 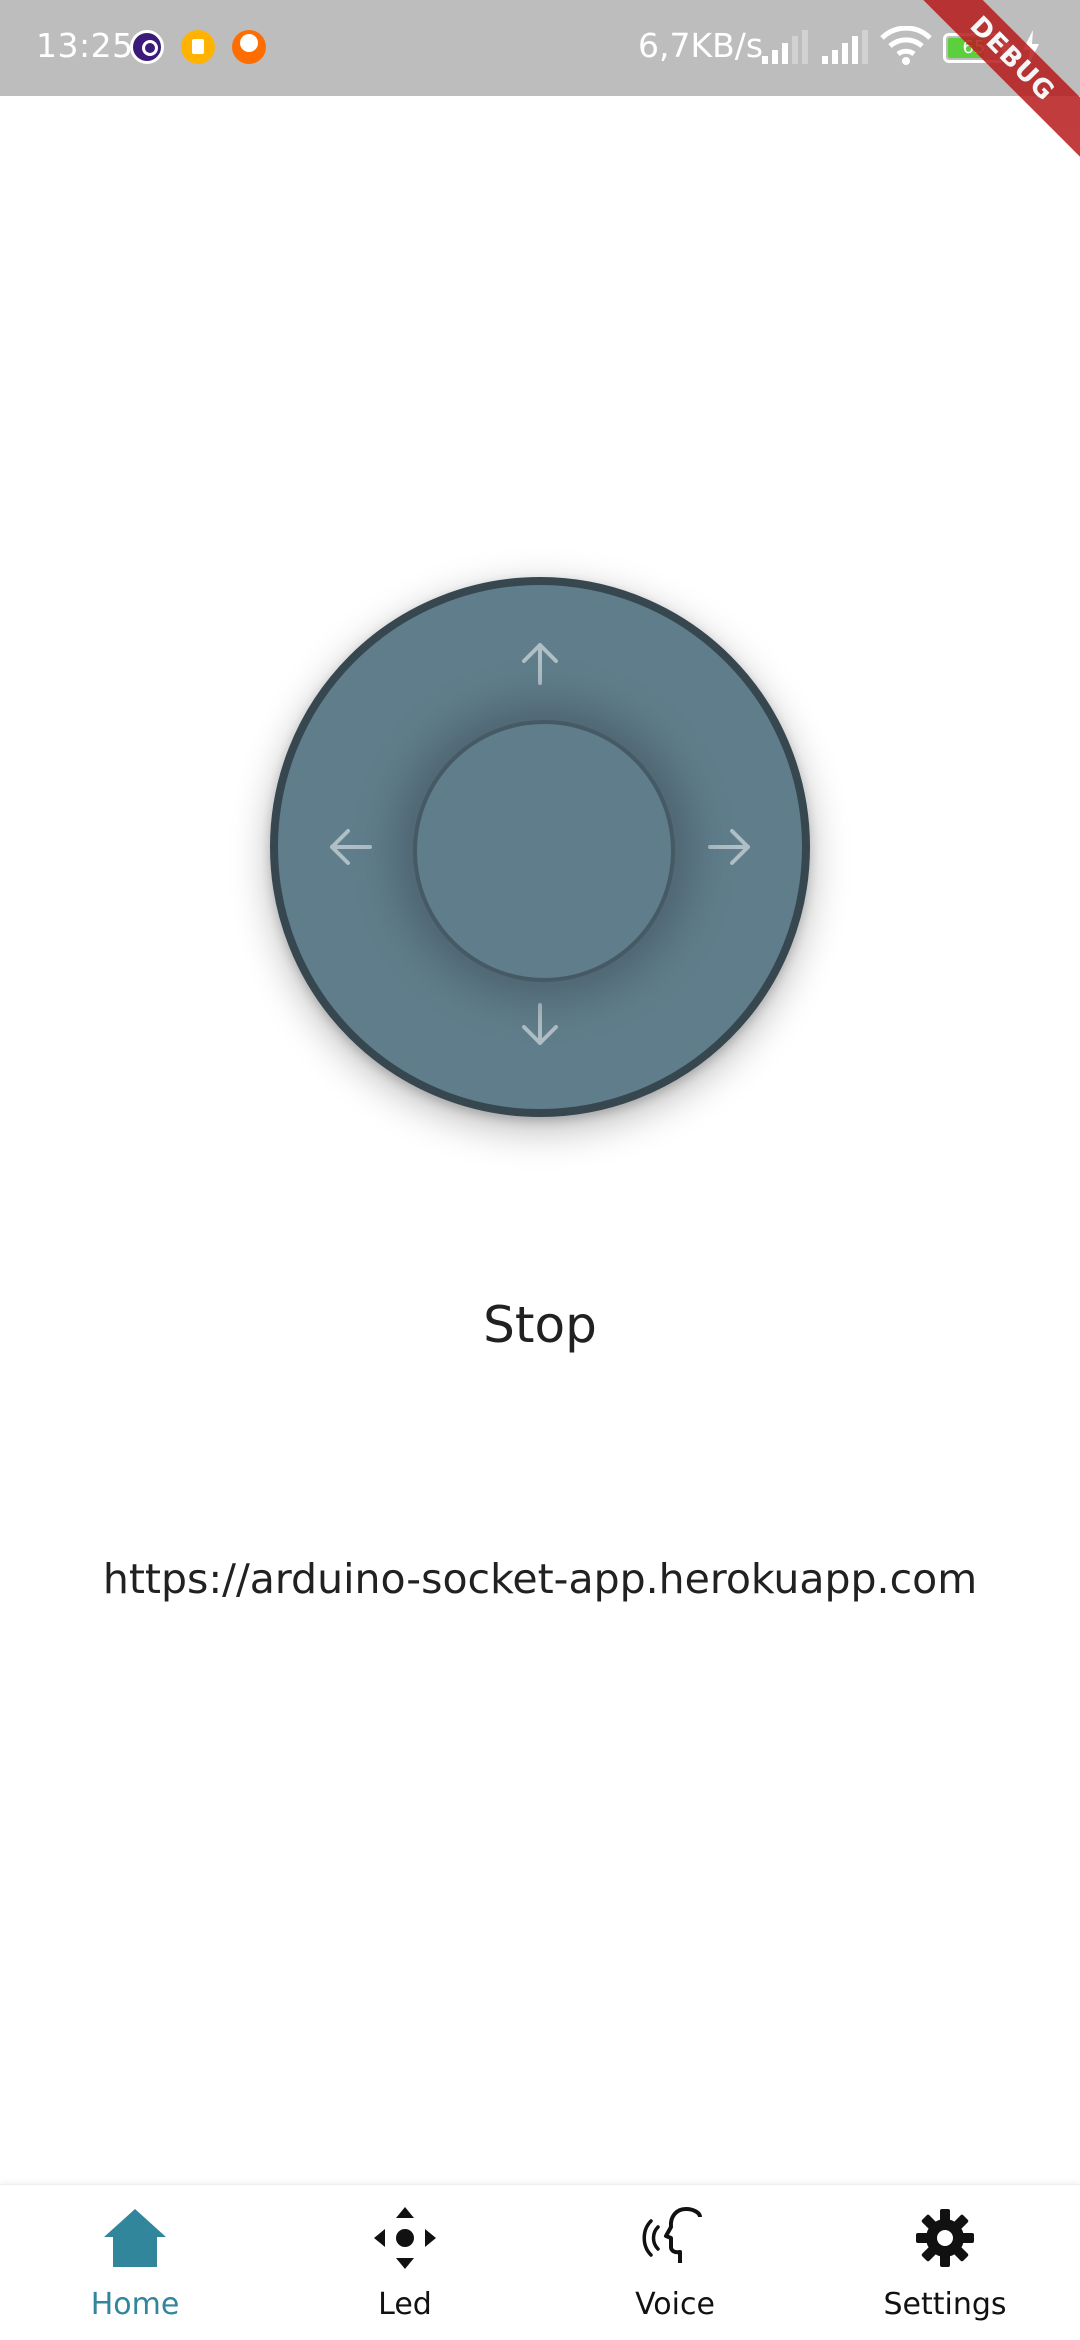 I want to click on nav-item-settings: Settings, so click(x=945, y=2262).